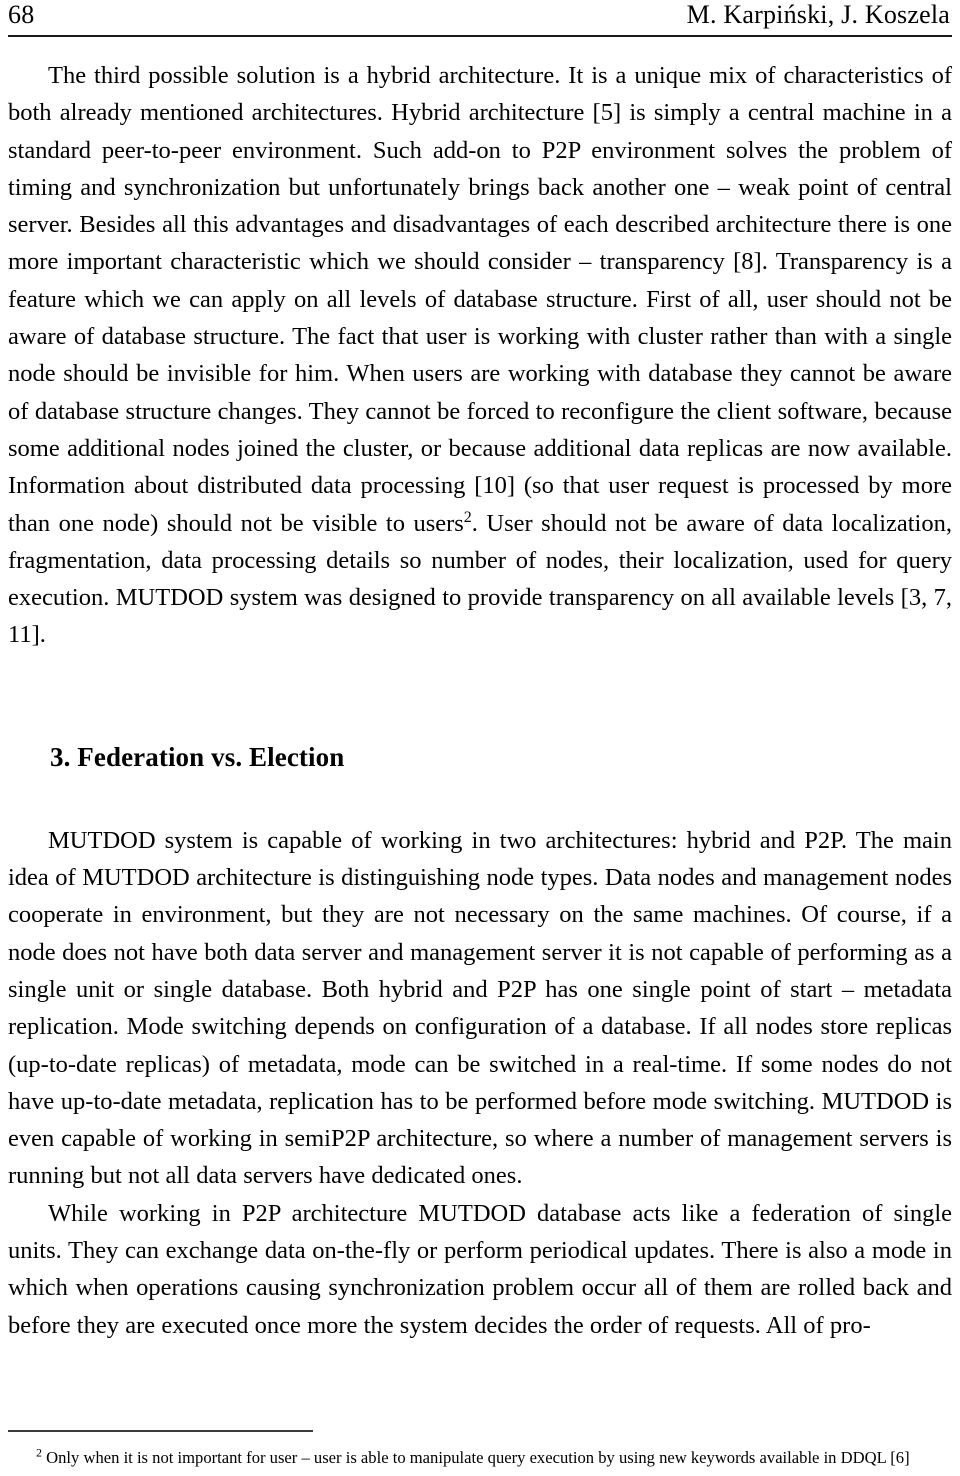 This screenshot has width=960, height=1476. I want to click on footnote-separator-rule, so click(160, 1431).